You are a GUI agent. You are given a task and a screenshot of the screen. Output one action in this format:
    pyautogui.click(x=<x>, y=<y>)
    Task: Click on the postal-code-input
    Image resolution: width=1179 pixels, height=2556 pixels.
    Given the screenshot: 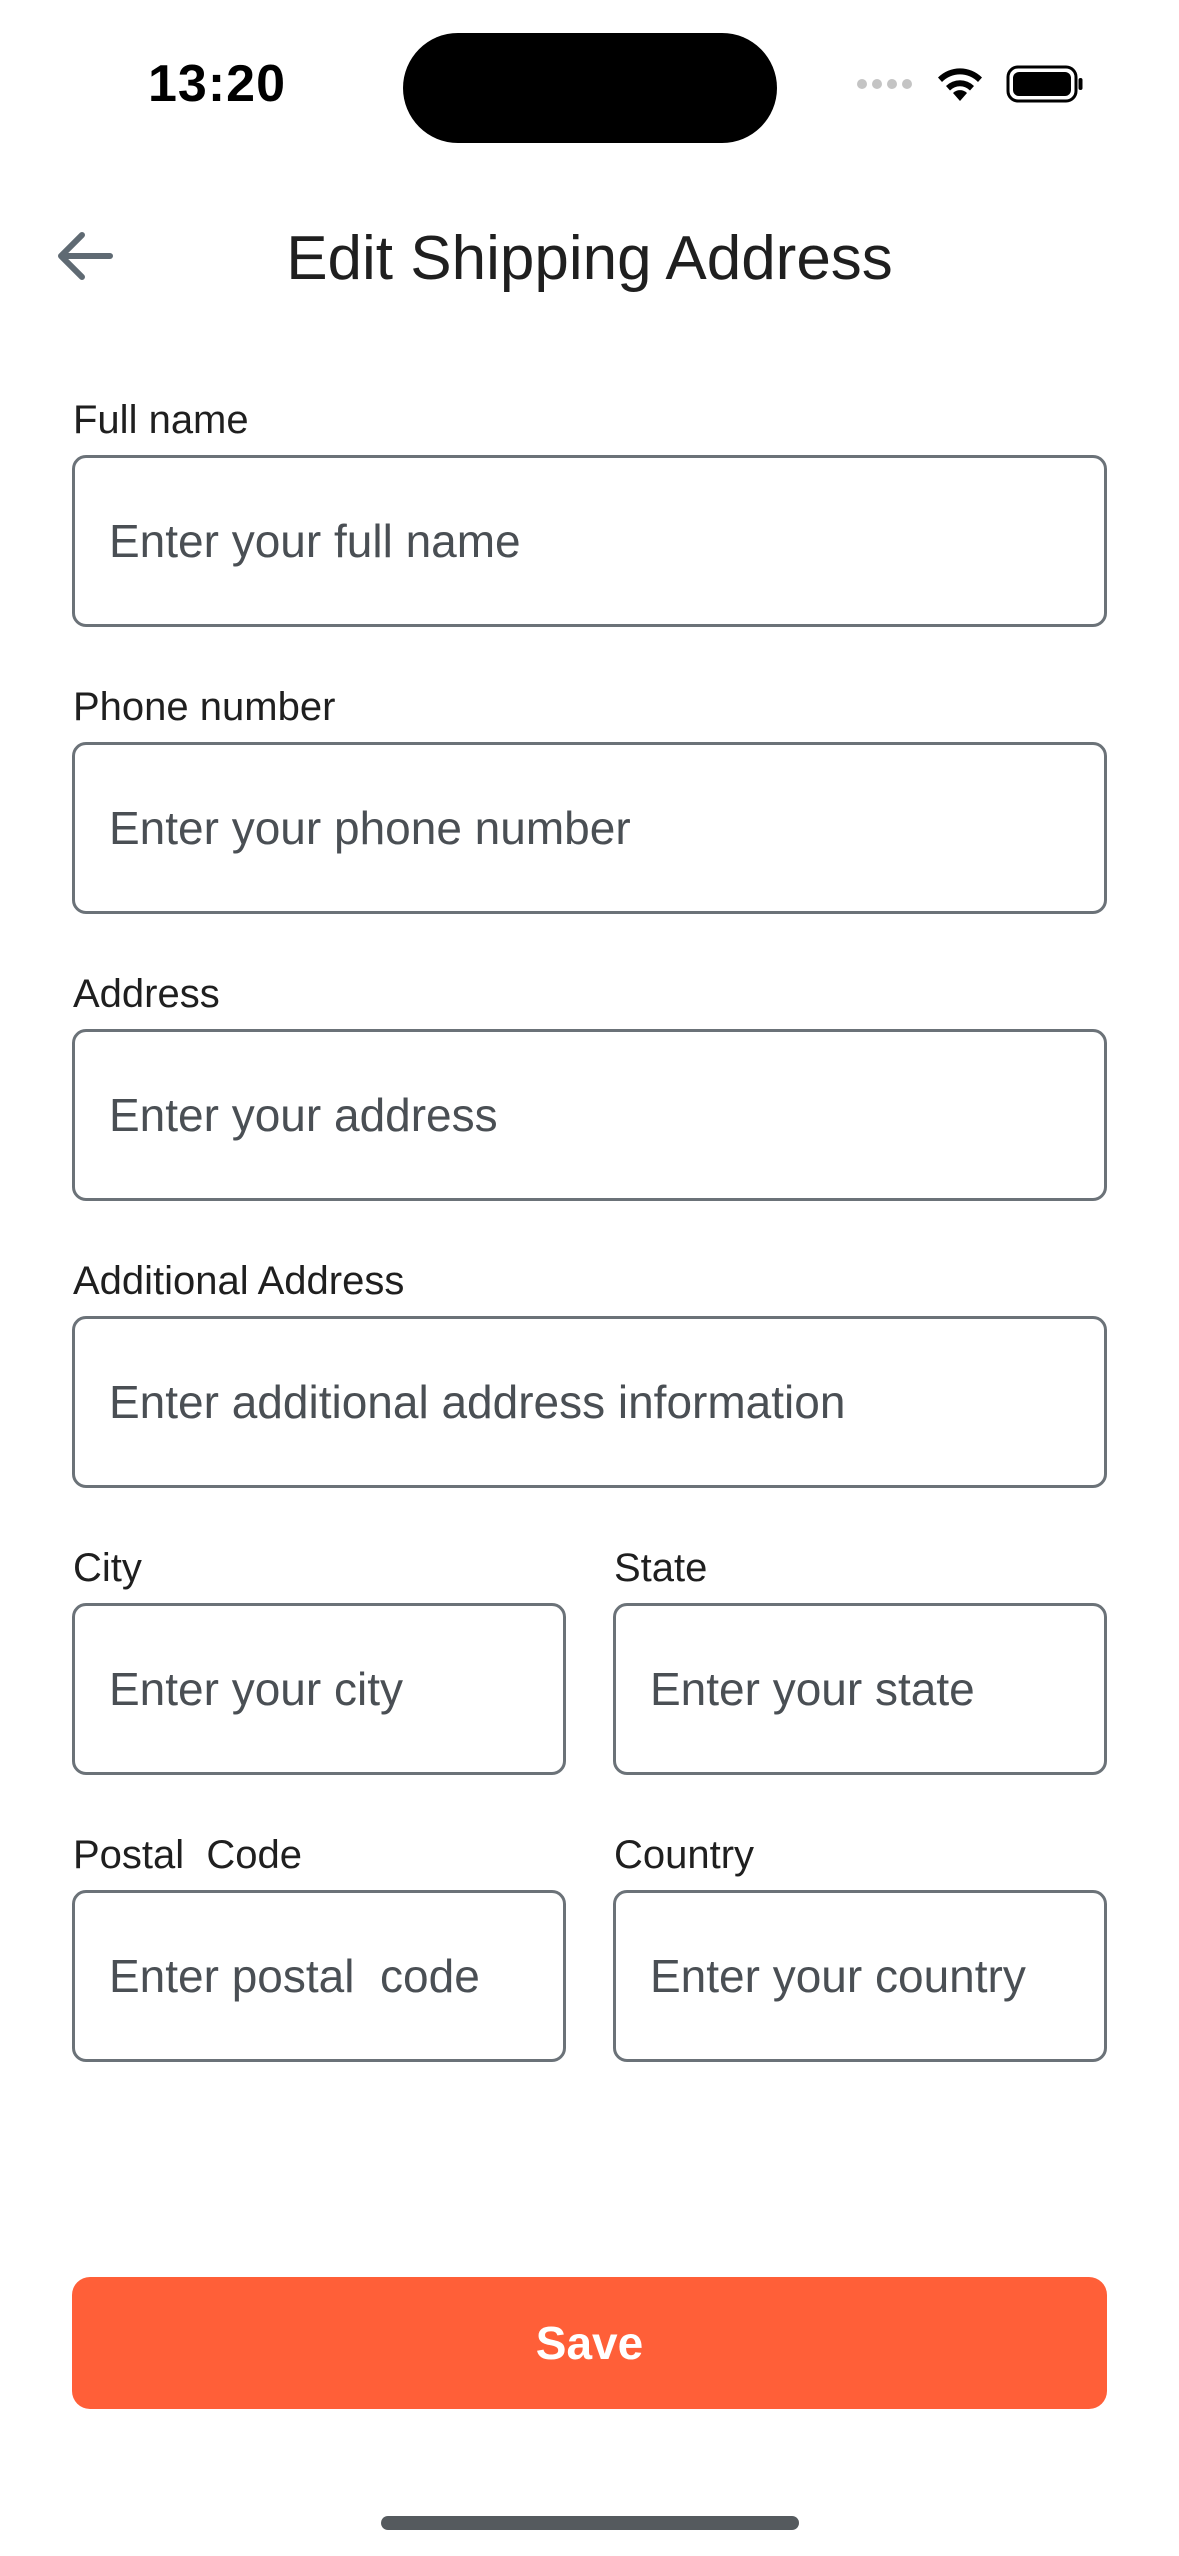 What is the action you would take?
    pyautogui.click(x=319, y=1976)
    